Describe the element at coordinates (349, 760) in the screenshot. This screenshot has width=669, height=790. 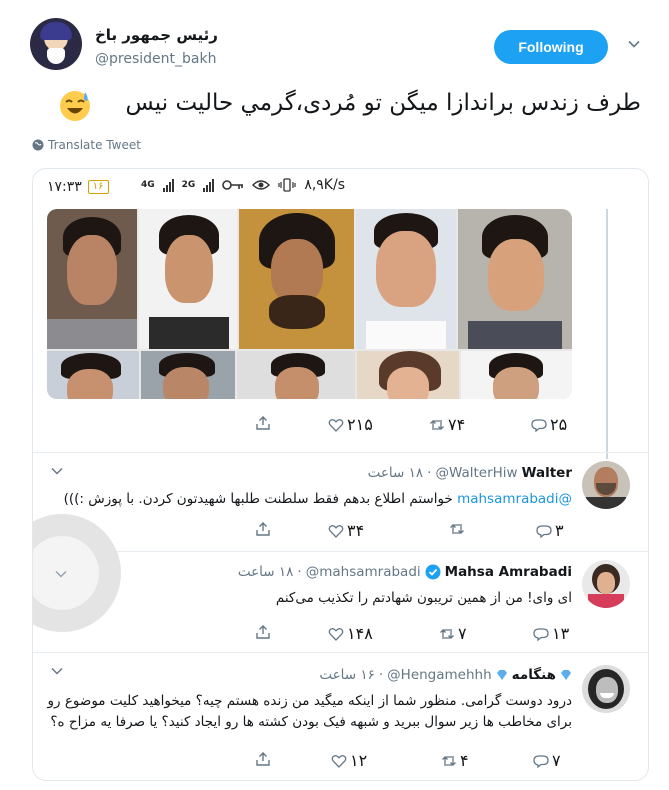
I see `like-button: ۱۲` at that location.